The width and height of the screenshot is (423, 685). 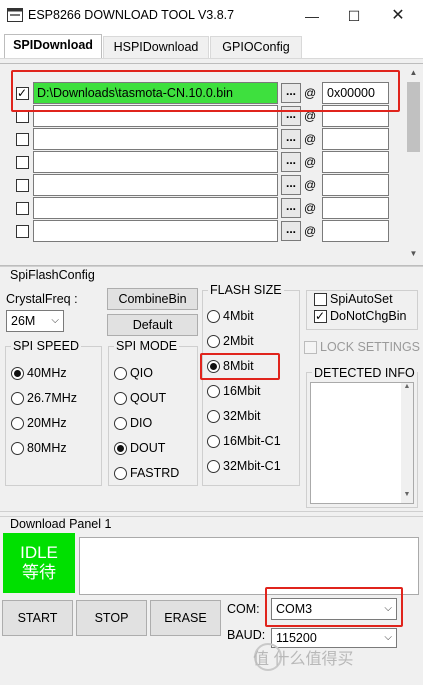 I want to click on radio-fastrd, so click(x=120, y=473).